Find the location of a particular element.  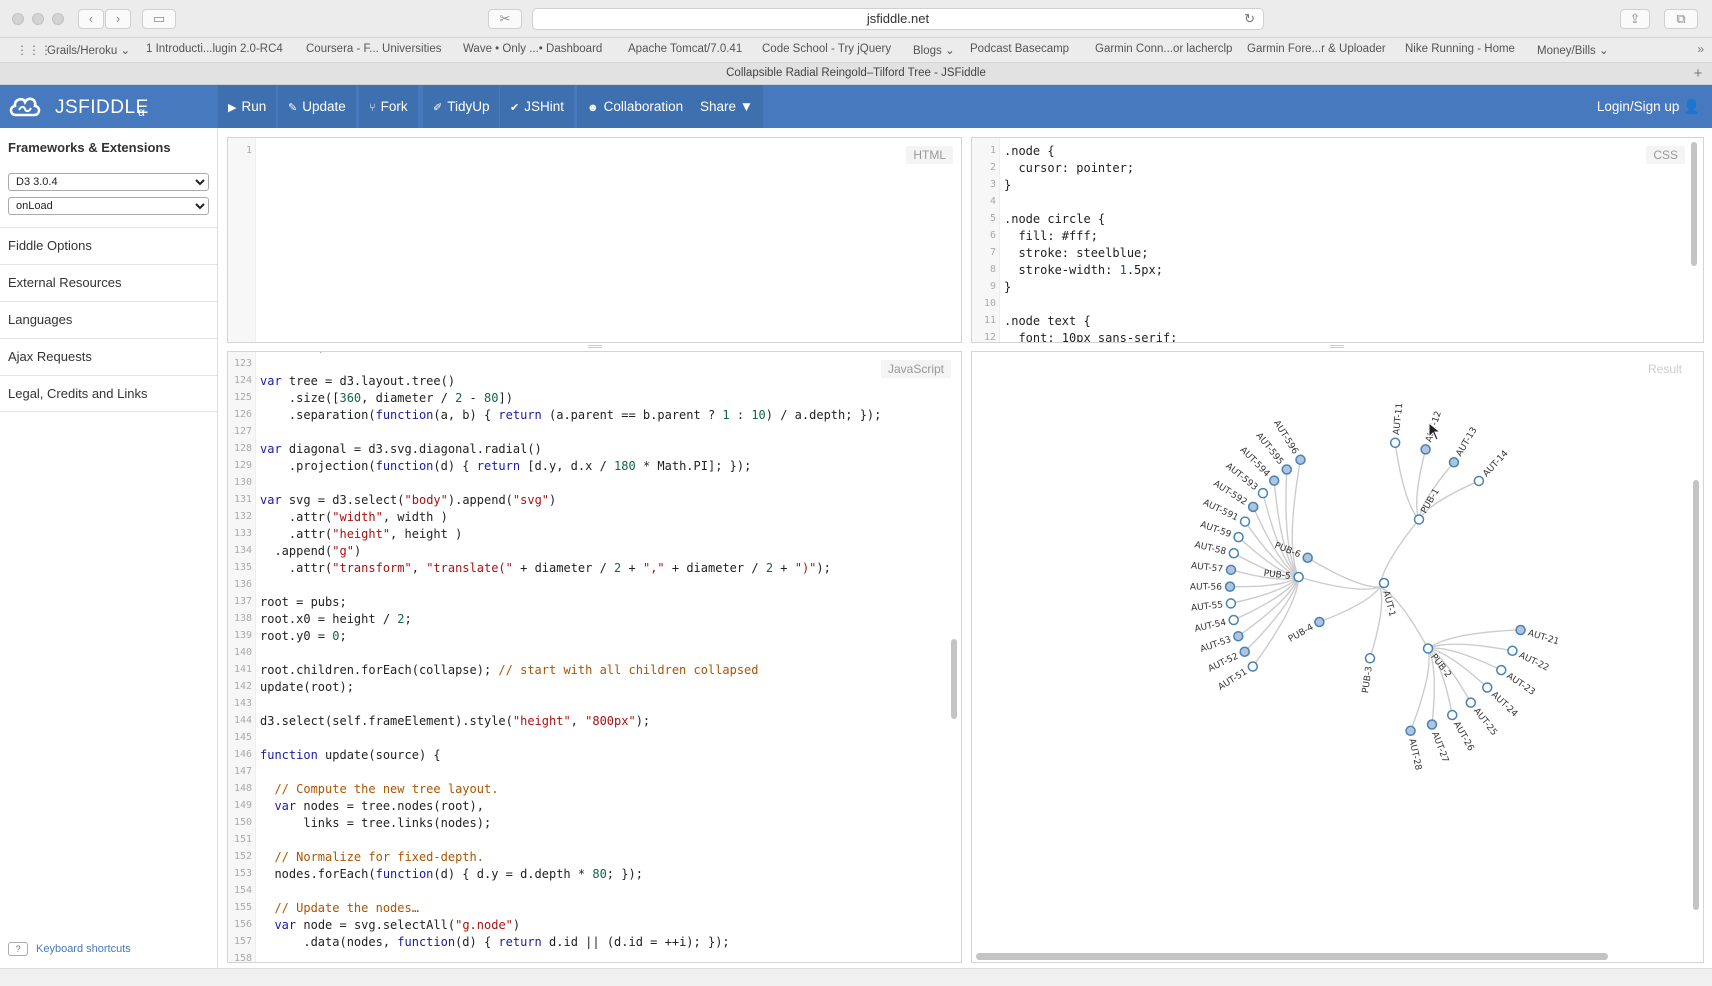

zoom-window-button is located at coordinates (58, 19).